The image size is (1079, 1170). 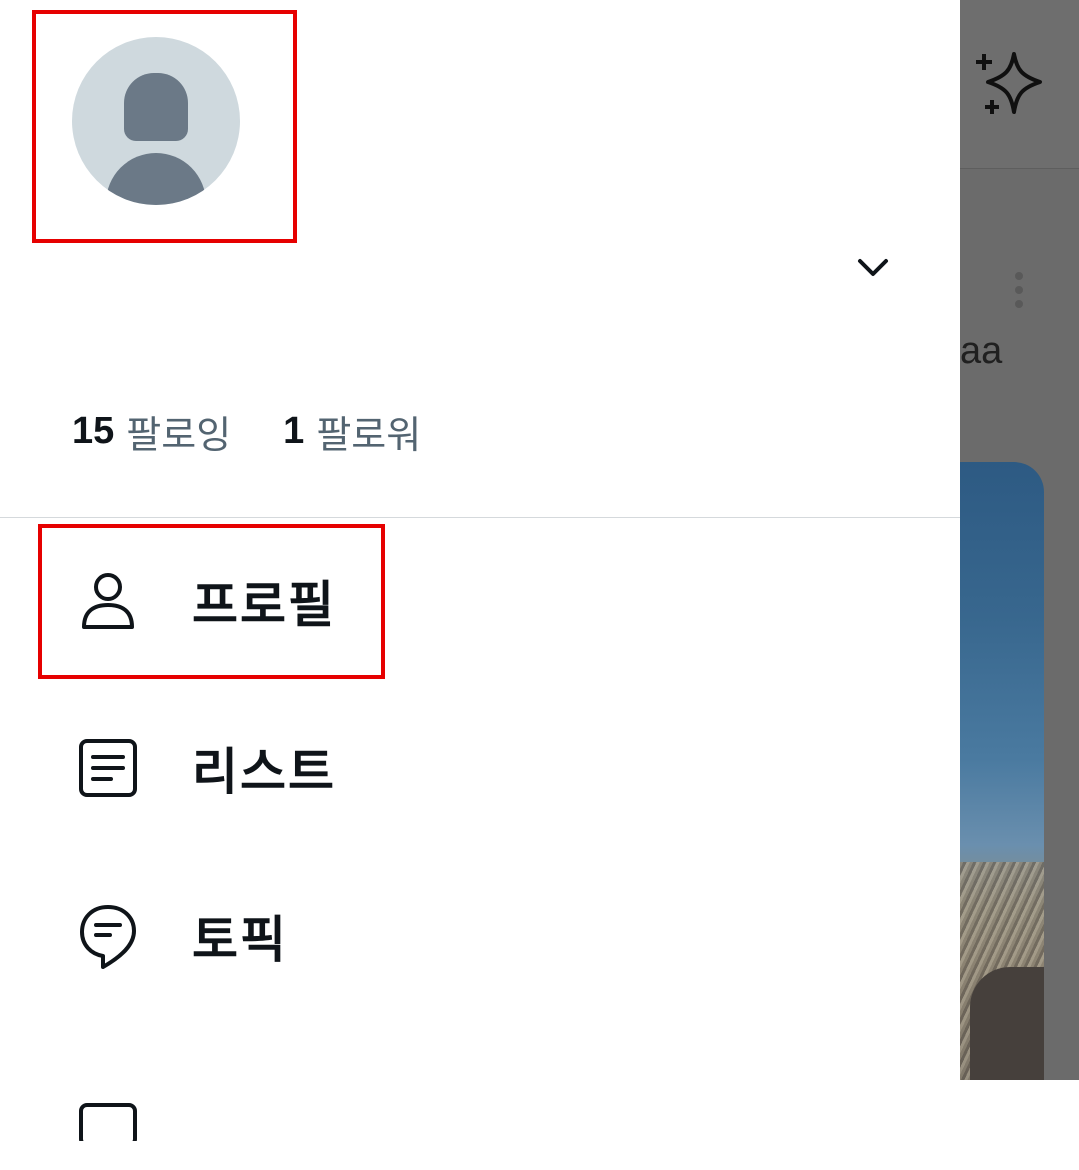 What do you see at coordinates (1007, 1023) in the screenshot?
I see `photo-person` at bounding box center [1007, 1023].